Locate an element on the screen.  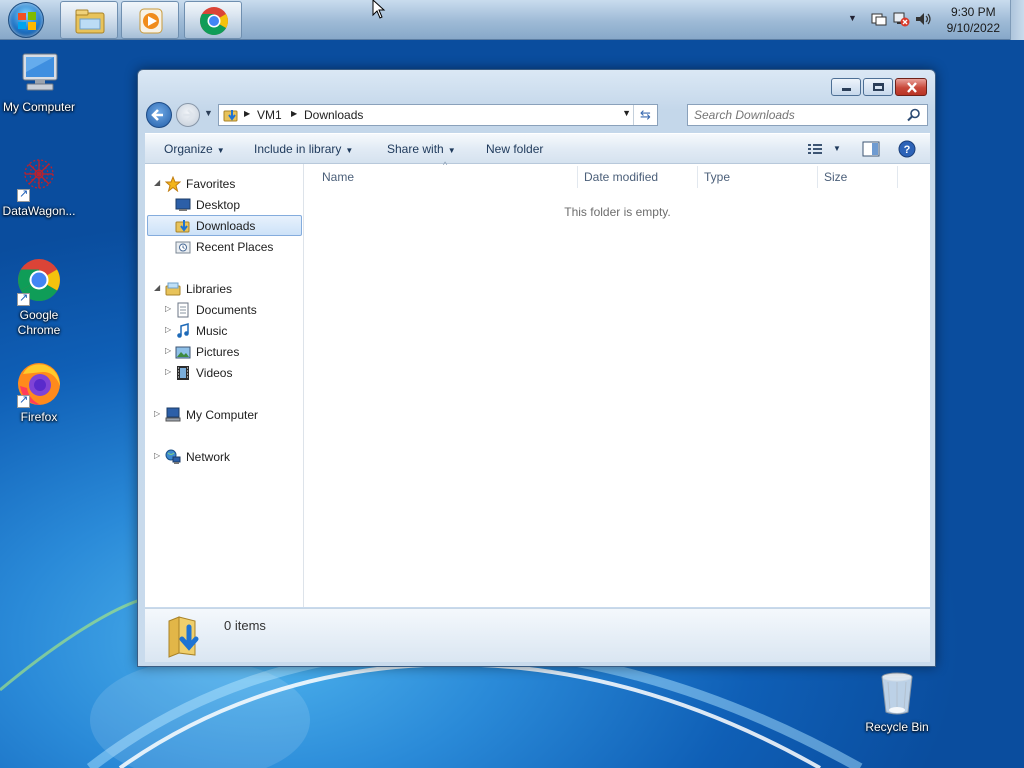
forward-button is located at coordinates (188, 115).